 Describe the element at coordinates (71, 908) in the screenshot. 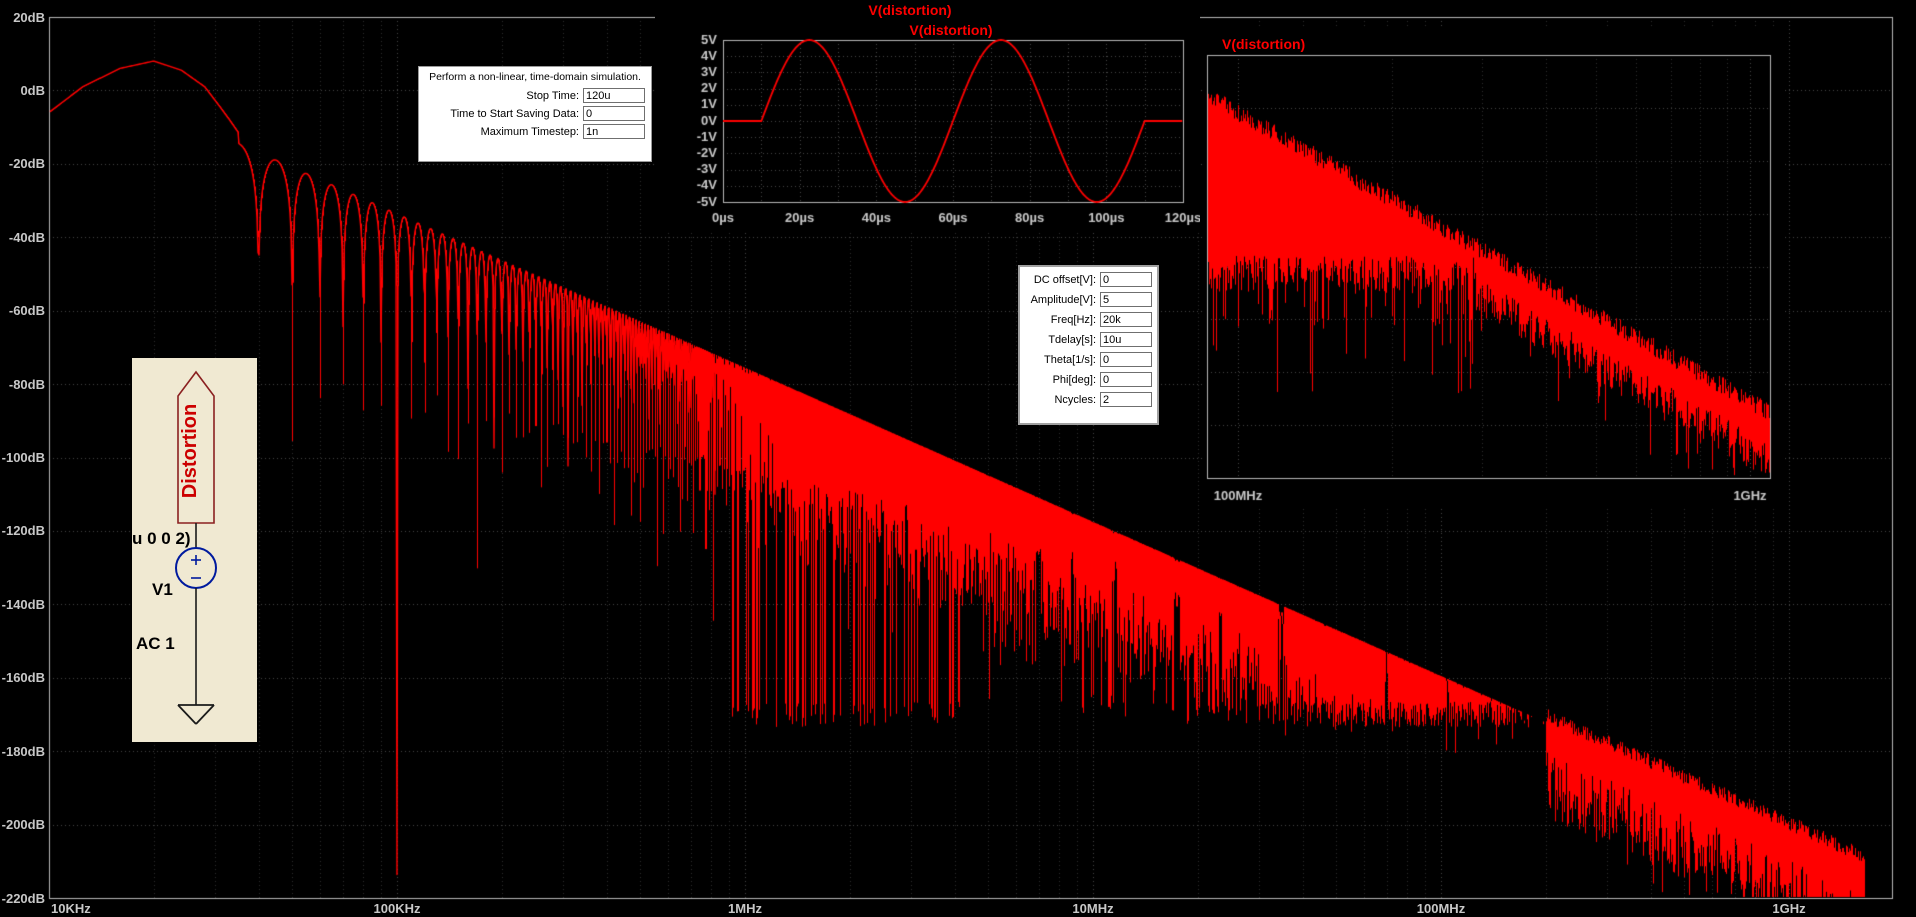

I see `x-tick-label: 10KHz` at that location.